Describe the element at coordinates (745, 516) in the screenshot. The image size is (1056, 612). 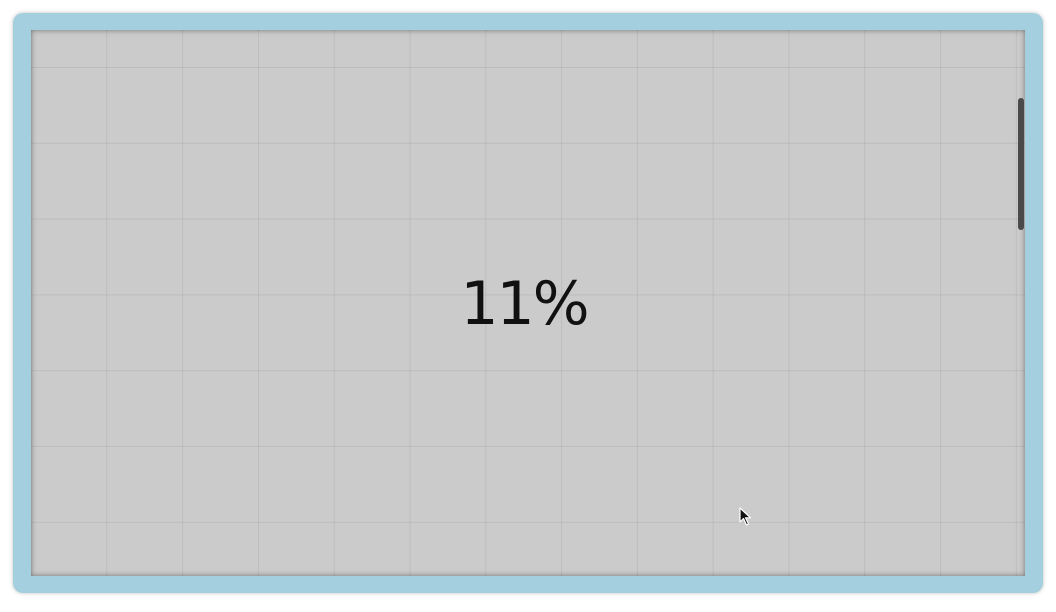
I see `mouse-pointer-icon` at that location.